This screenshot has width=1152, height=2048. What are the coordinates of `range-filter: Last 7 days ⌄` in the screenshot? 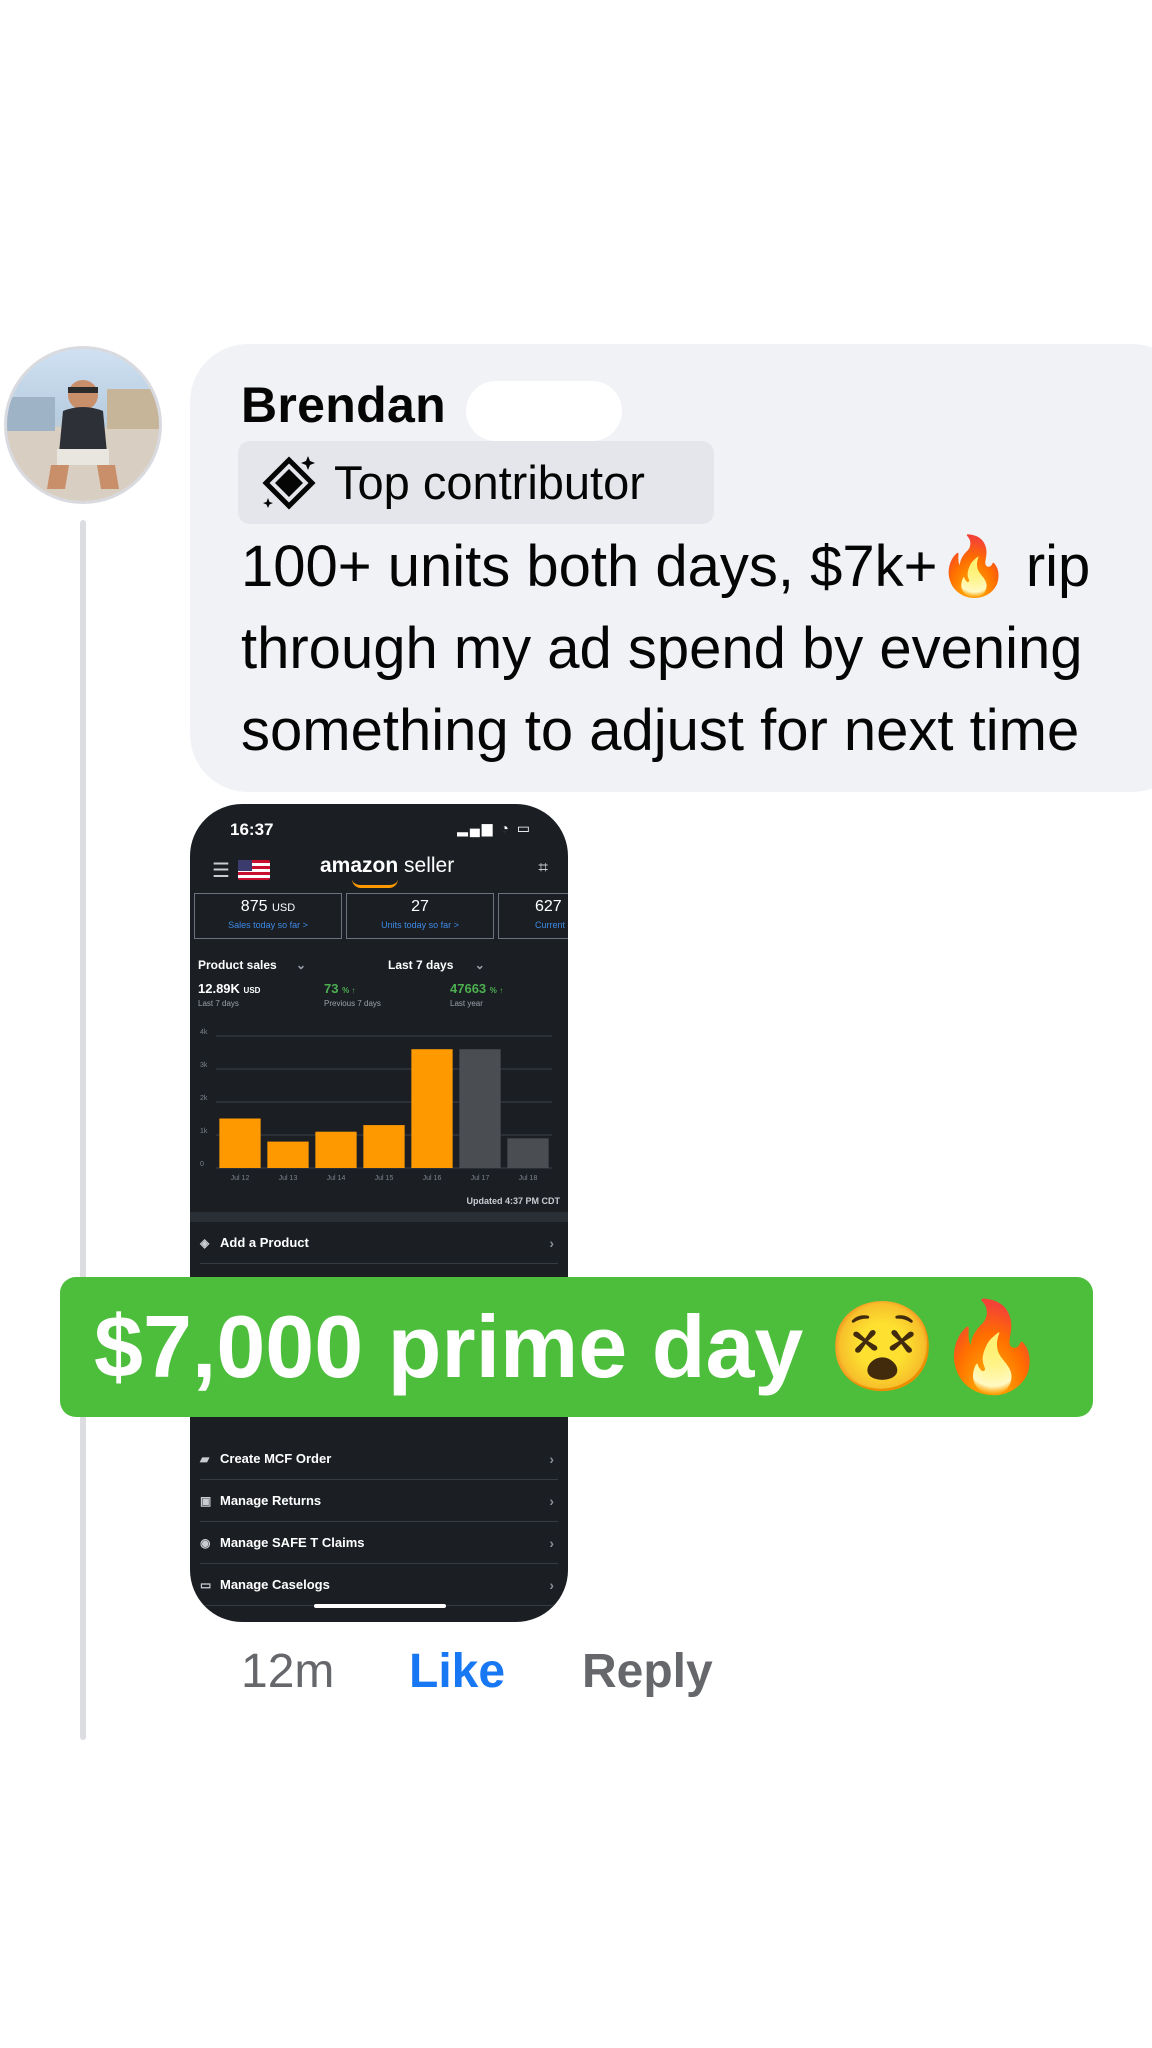 It's located at (436, 965).